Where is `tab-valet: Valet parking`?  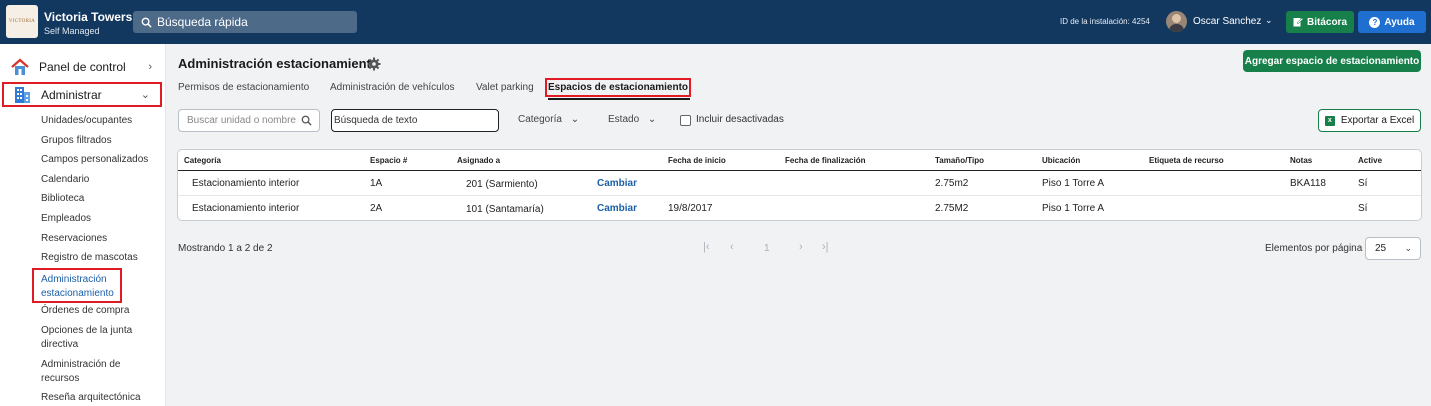 tab-valet: Valet parking is located at coordinates (505, 87).